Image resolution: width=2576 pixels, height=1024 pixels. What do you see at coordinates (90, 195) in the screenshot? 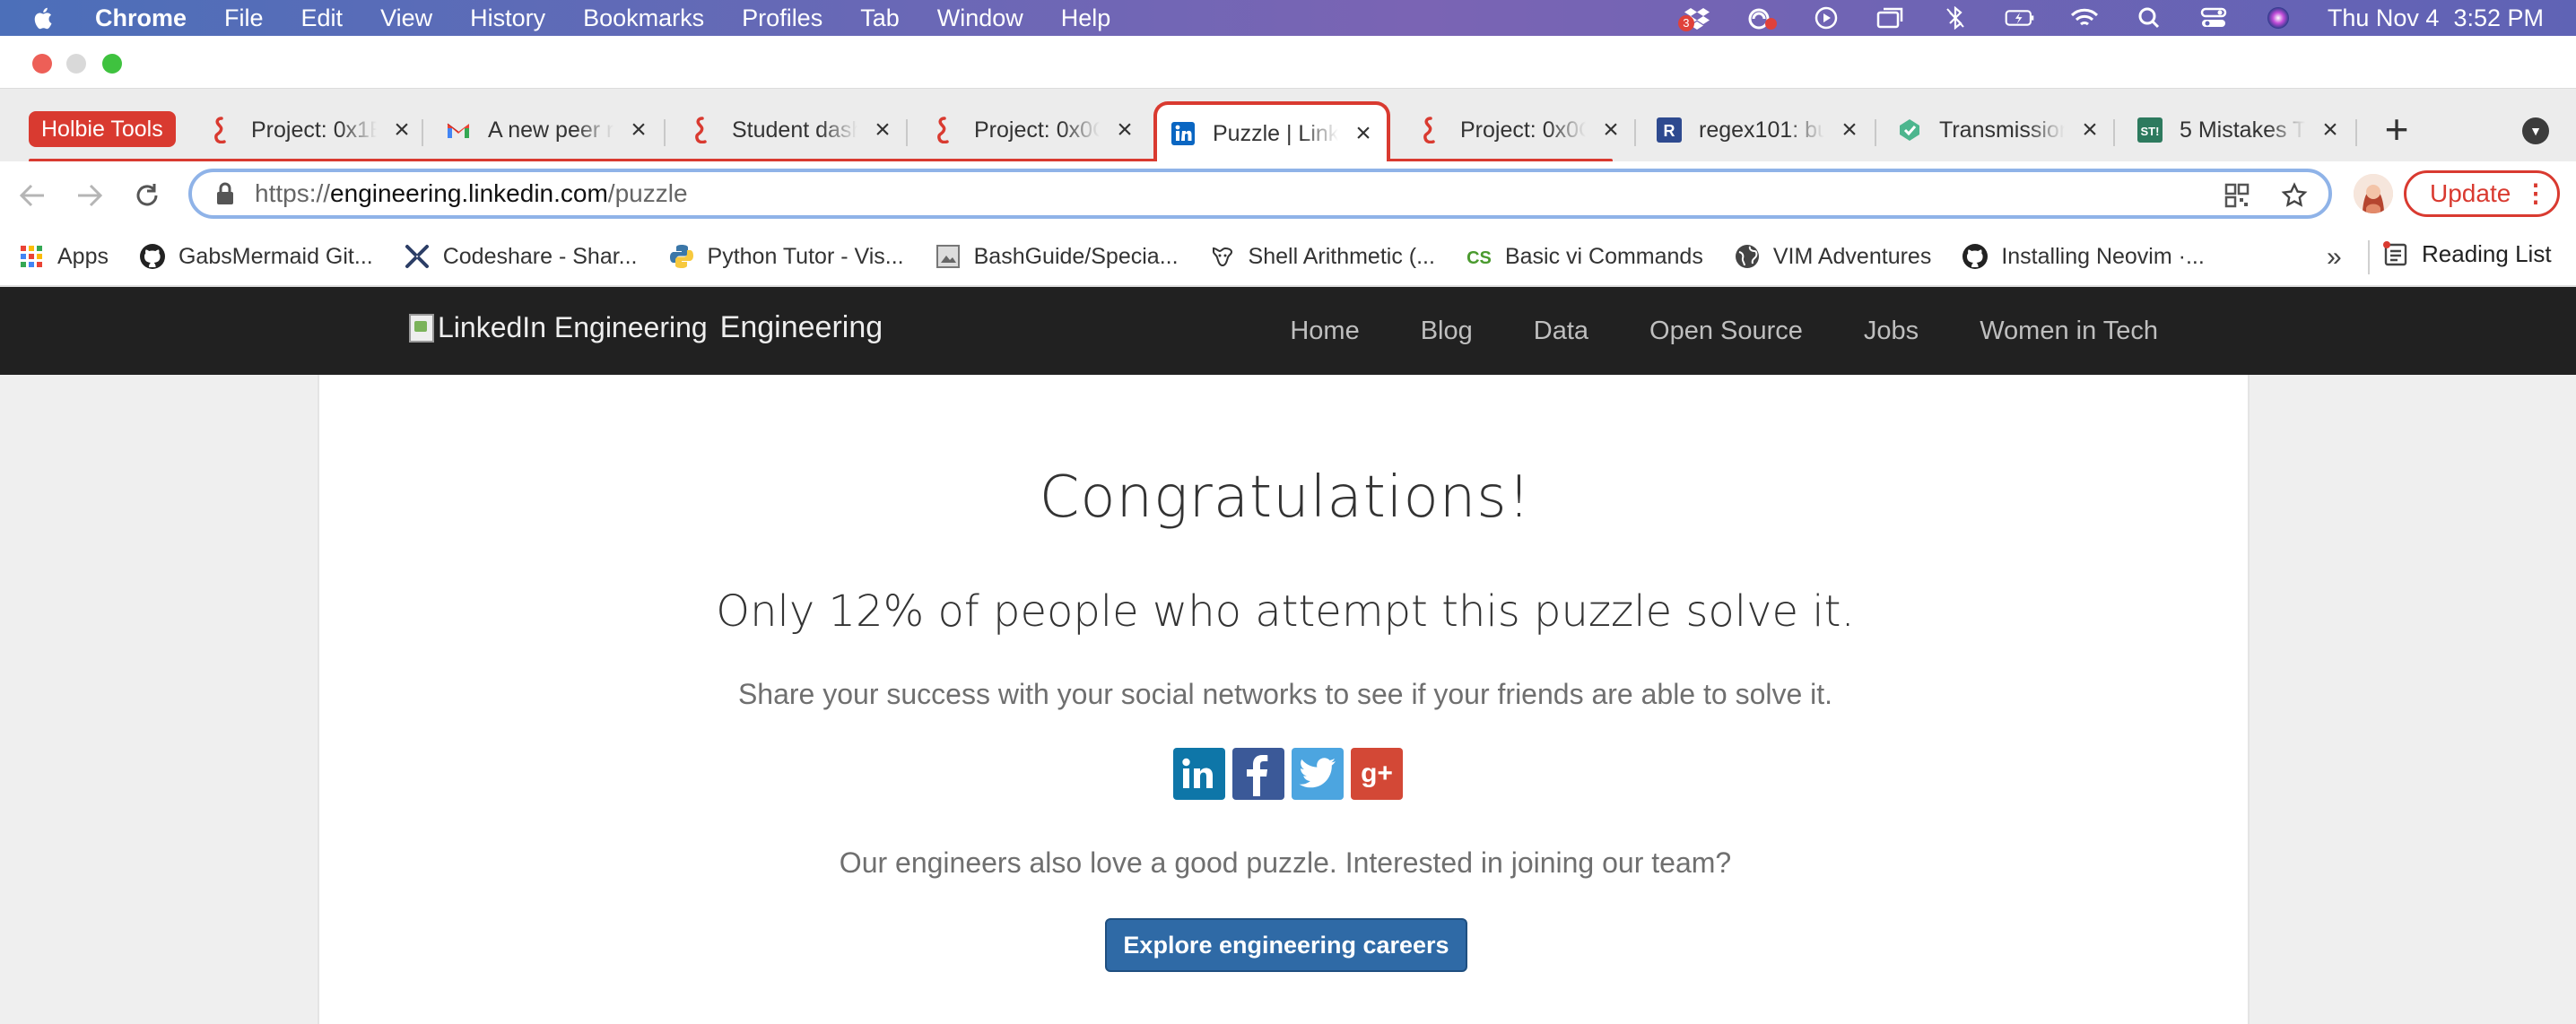
I see `forward-button` at bounding box center [90, 195].